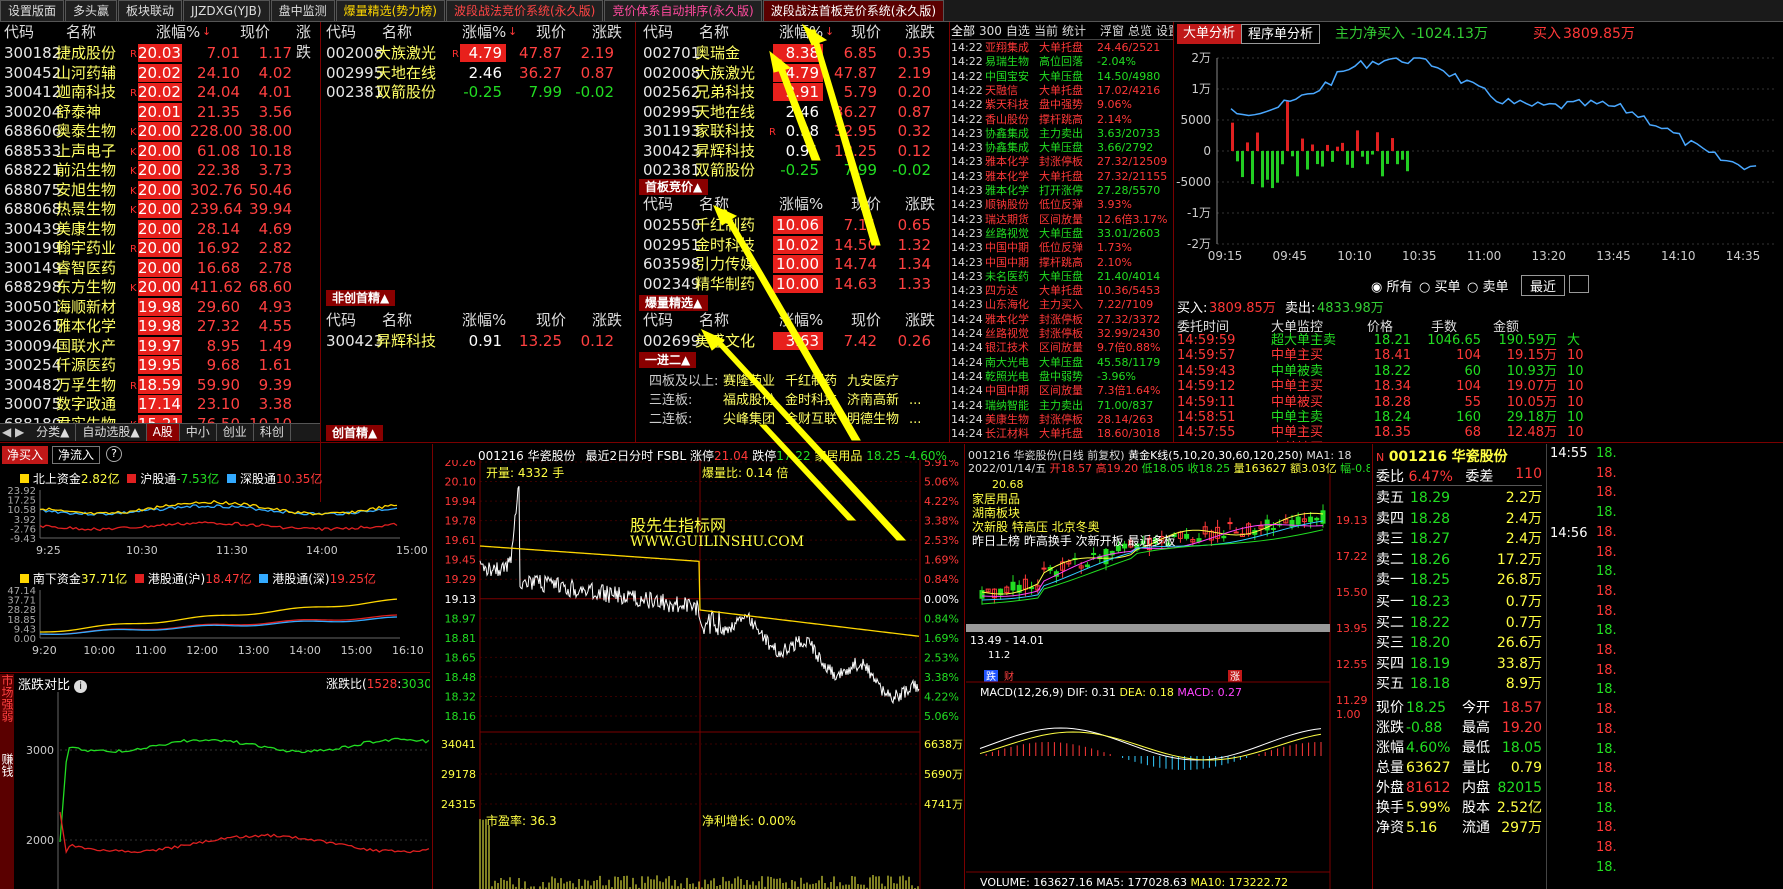 The height and width of the screenshot is (889, 1783). What do you see at coordinates (1459, 519) in the screenshot?
I see `book-row: 卖四 18.28 2.4万` at bounding box center [1459, 519].